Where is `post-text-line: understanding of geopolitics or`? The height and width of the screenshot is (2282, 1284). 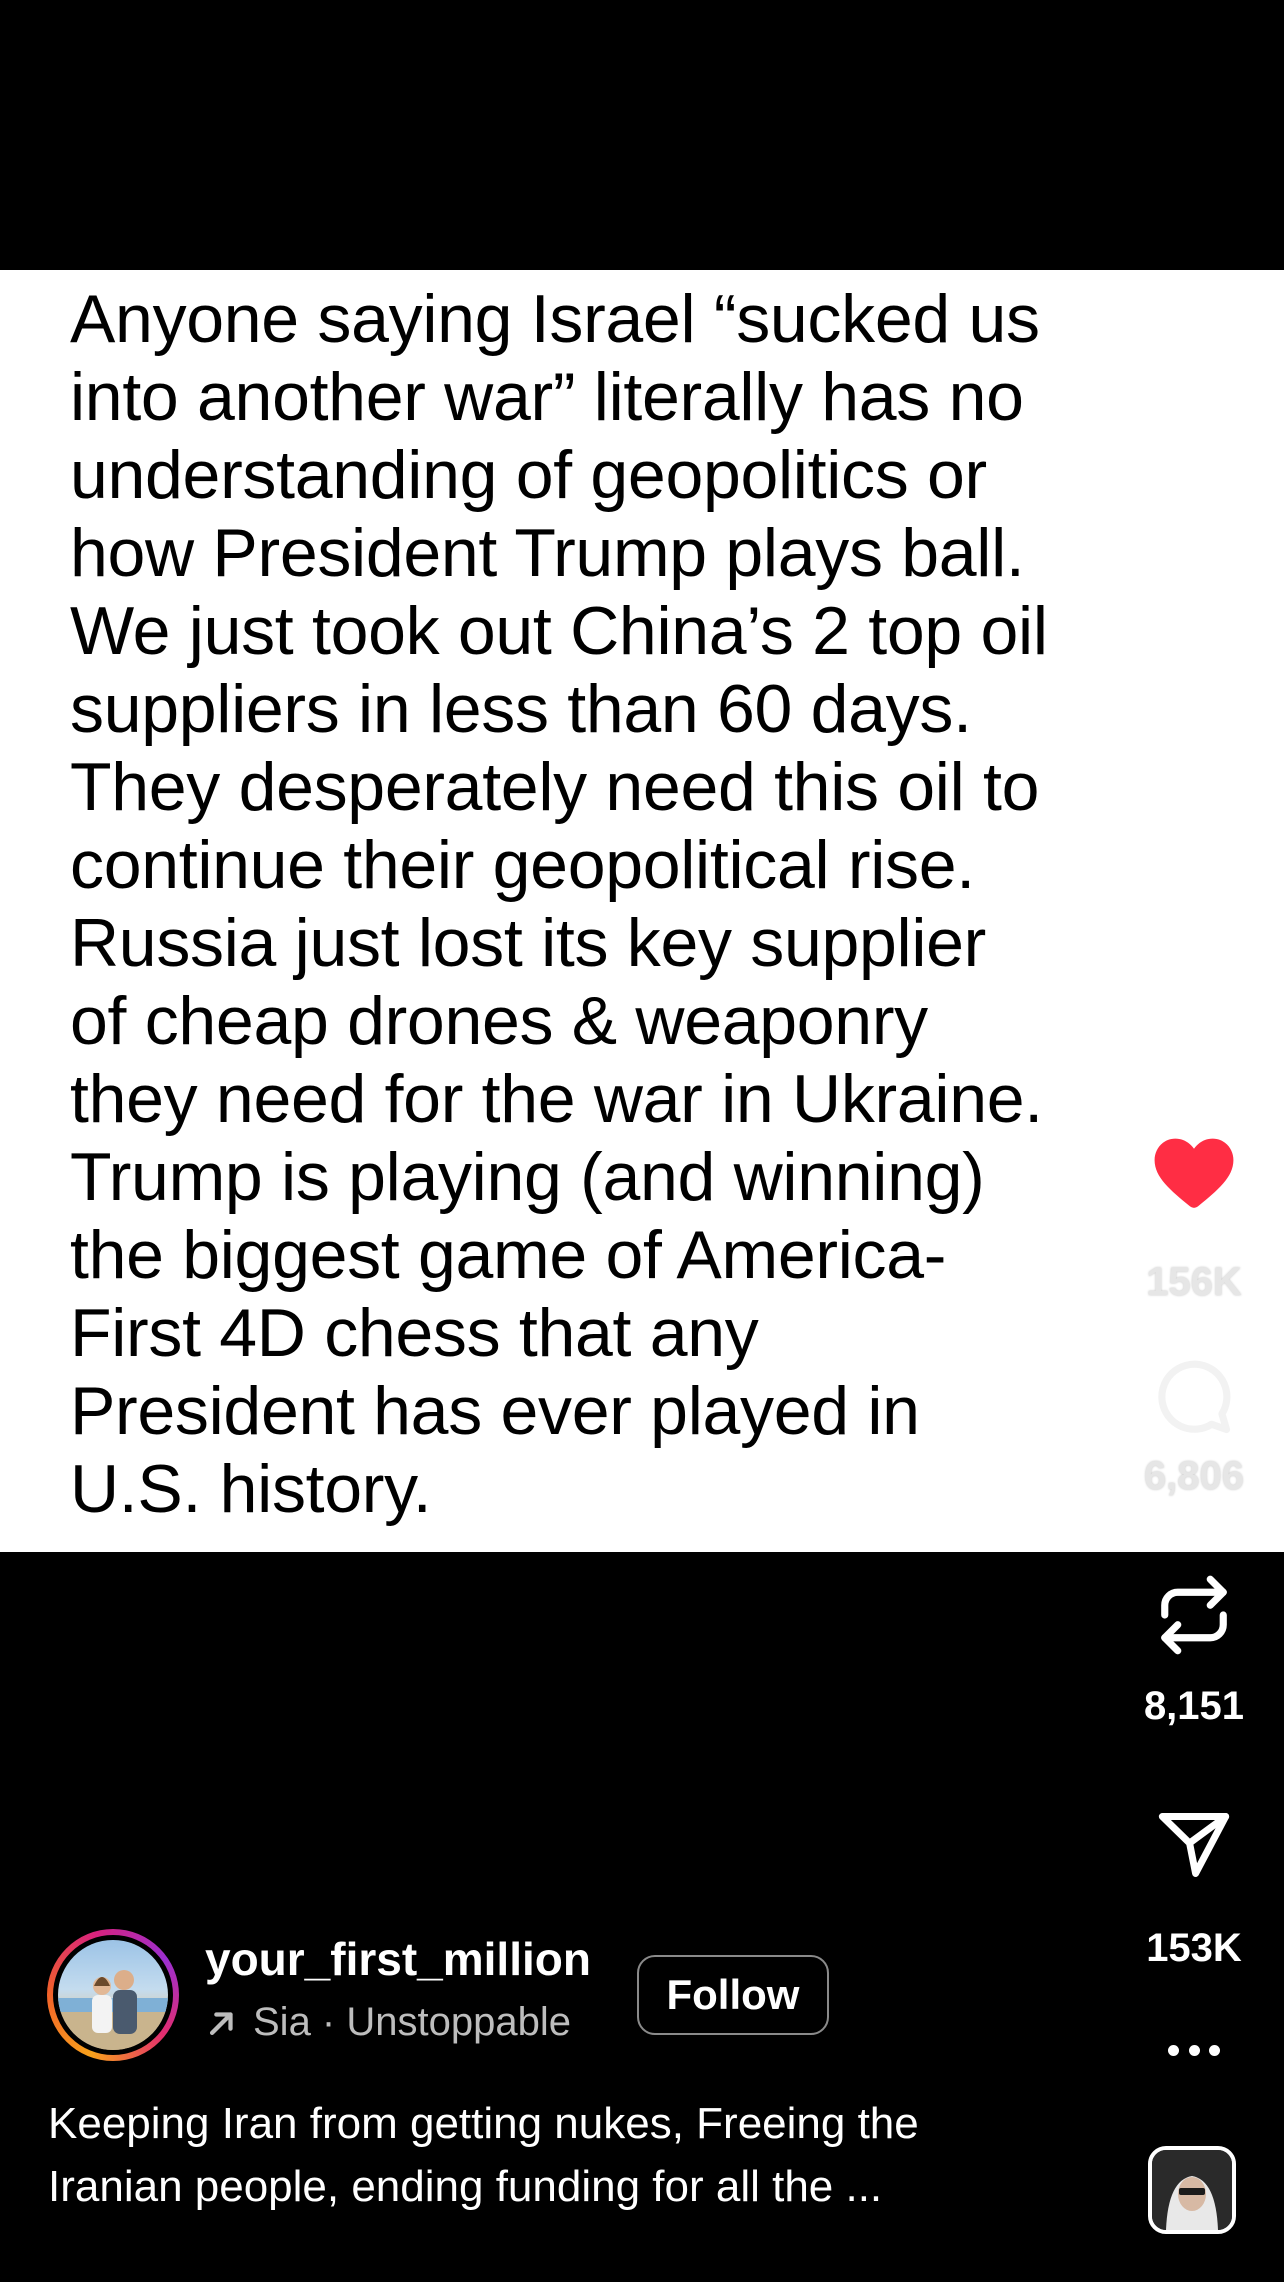
post-text-line: understanding of geopolitics or is located at coordinates (528, 475).